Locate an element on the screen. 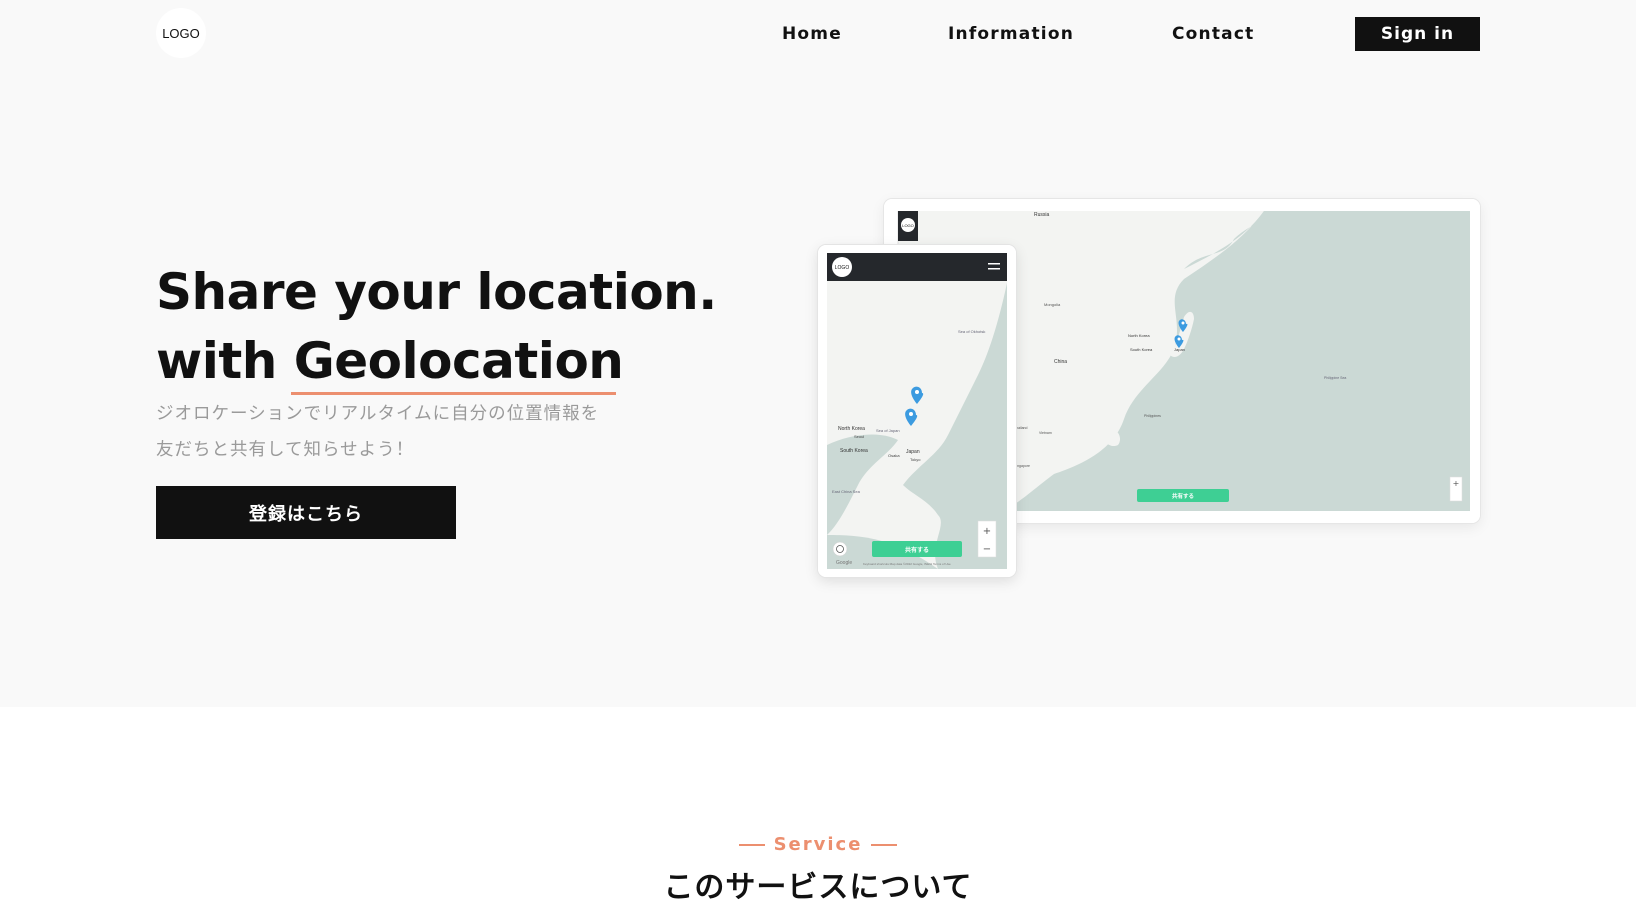 This screenshot has height=911, width=1636. service-label: Service is located at coordinates (818, 844).